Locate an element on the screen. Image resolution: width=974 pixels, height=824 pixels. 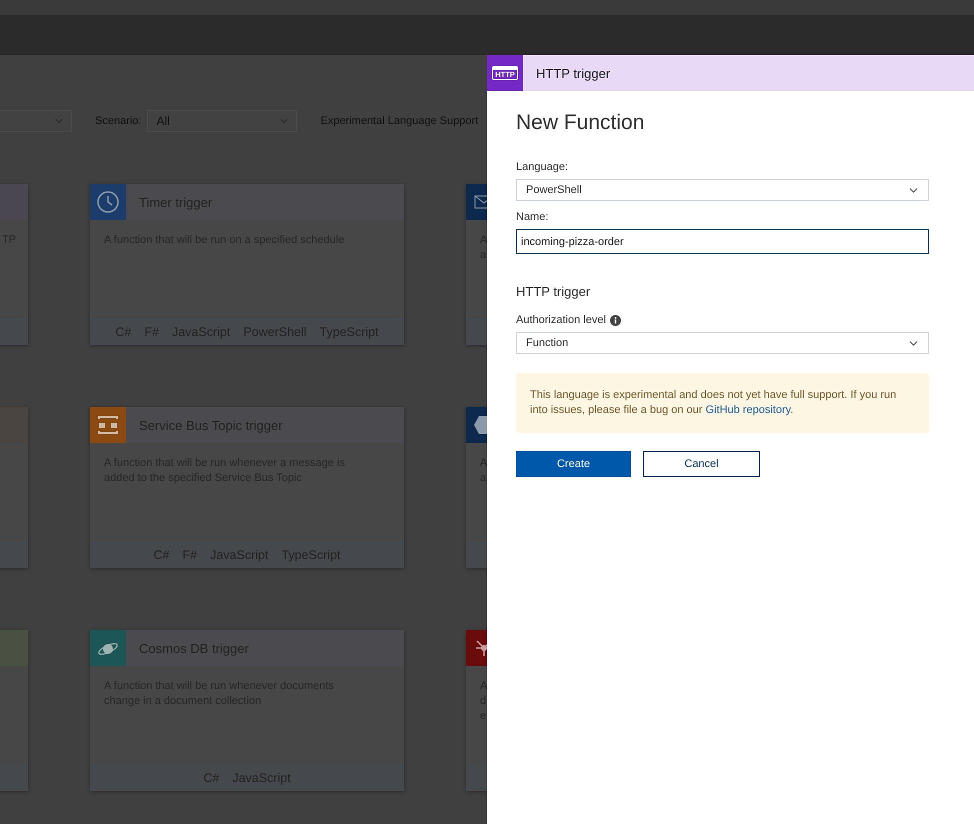
create-button: Create is located at coordinates (573, 464).